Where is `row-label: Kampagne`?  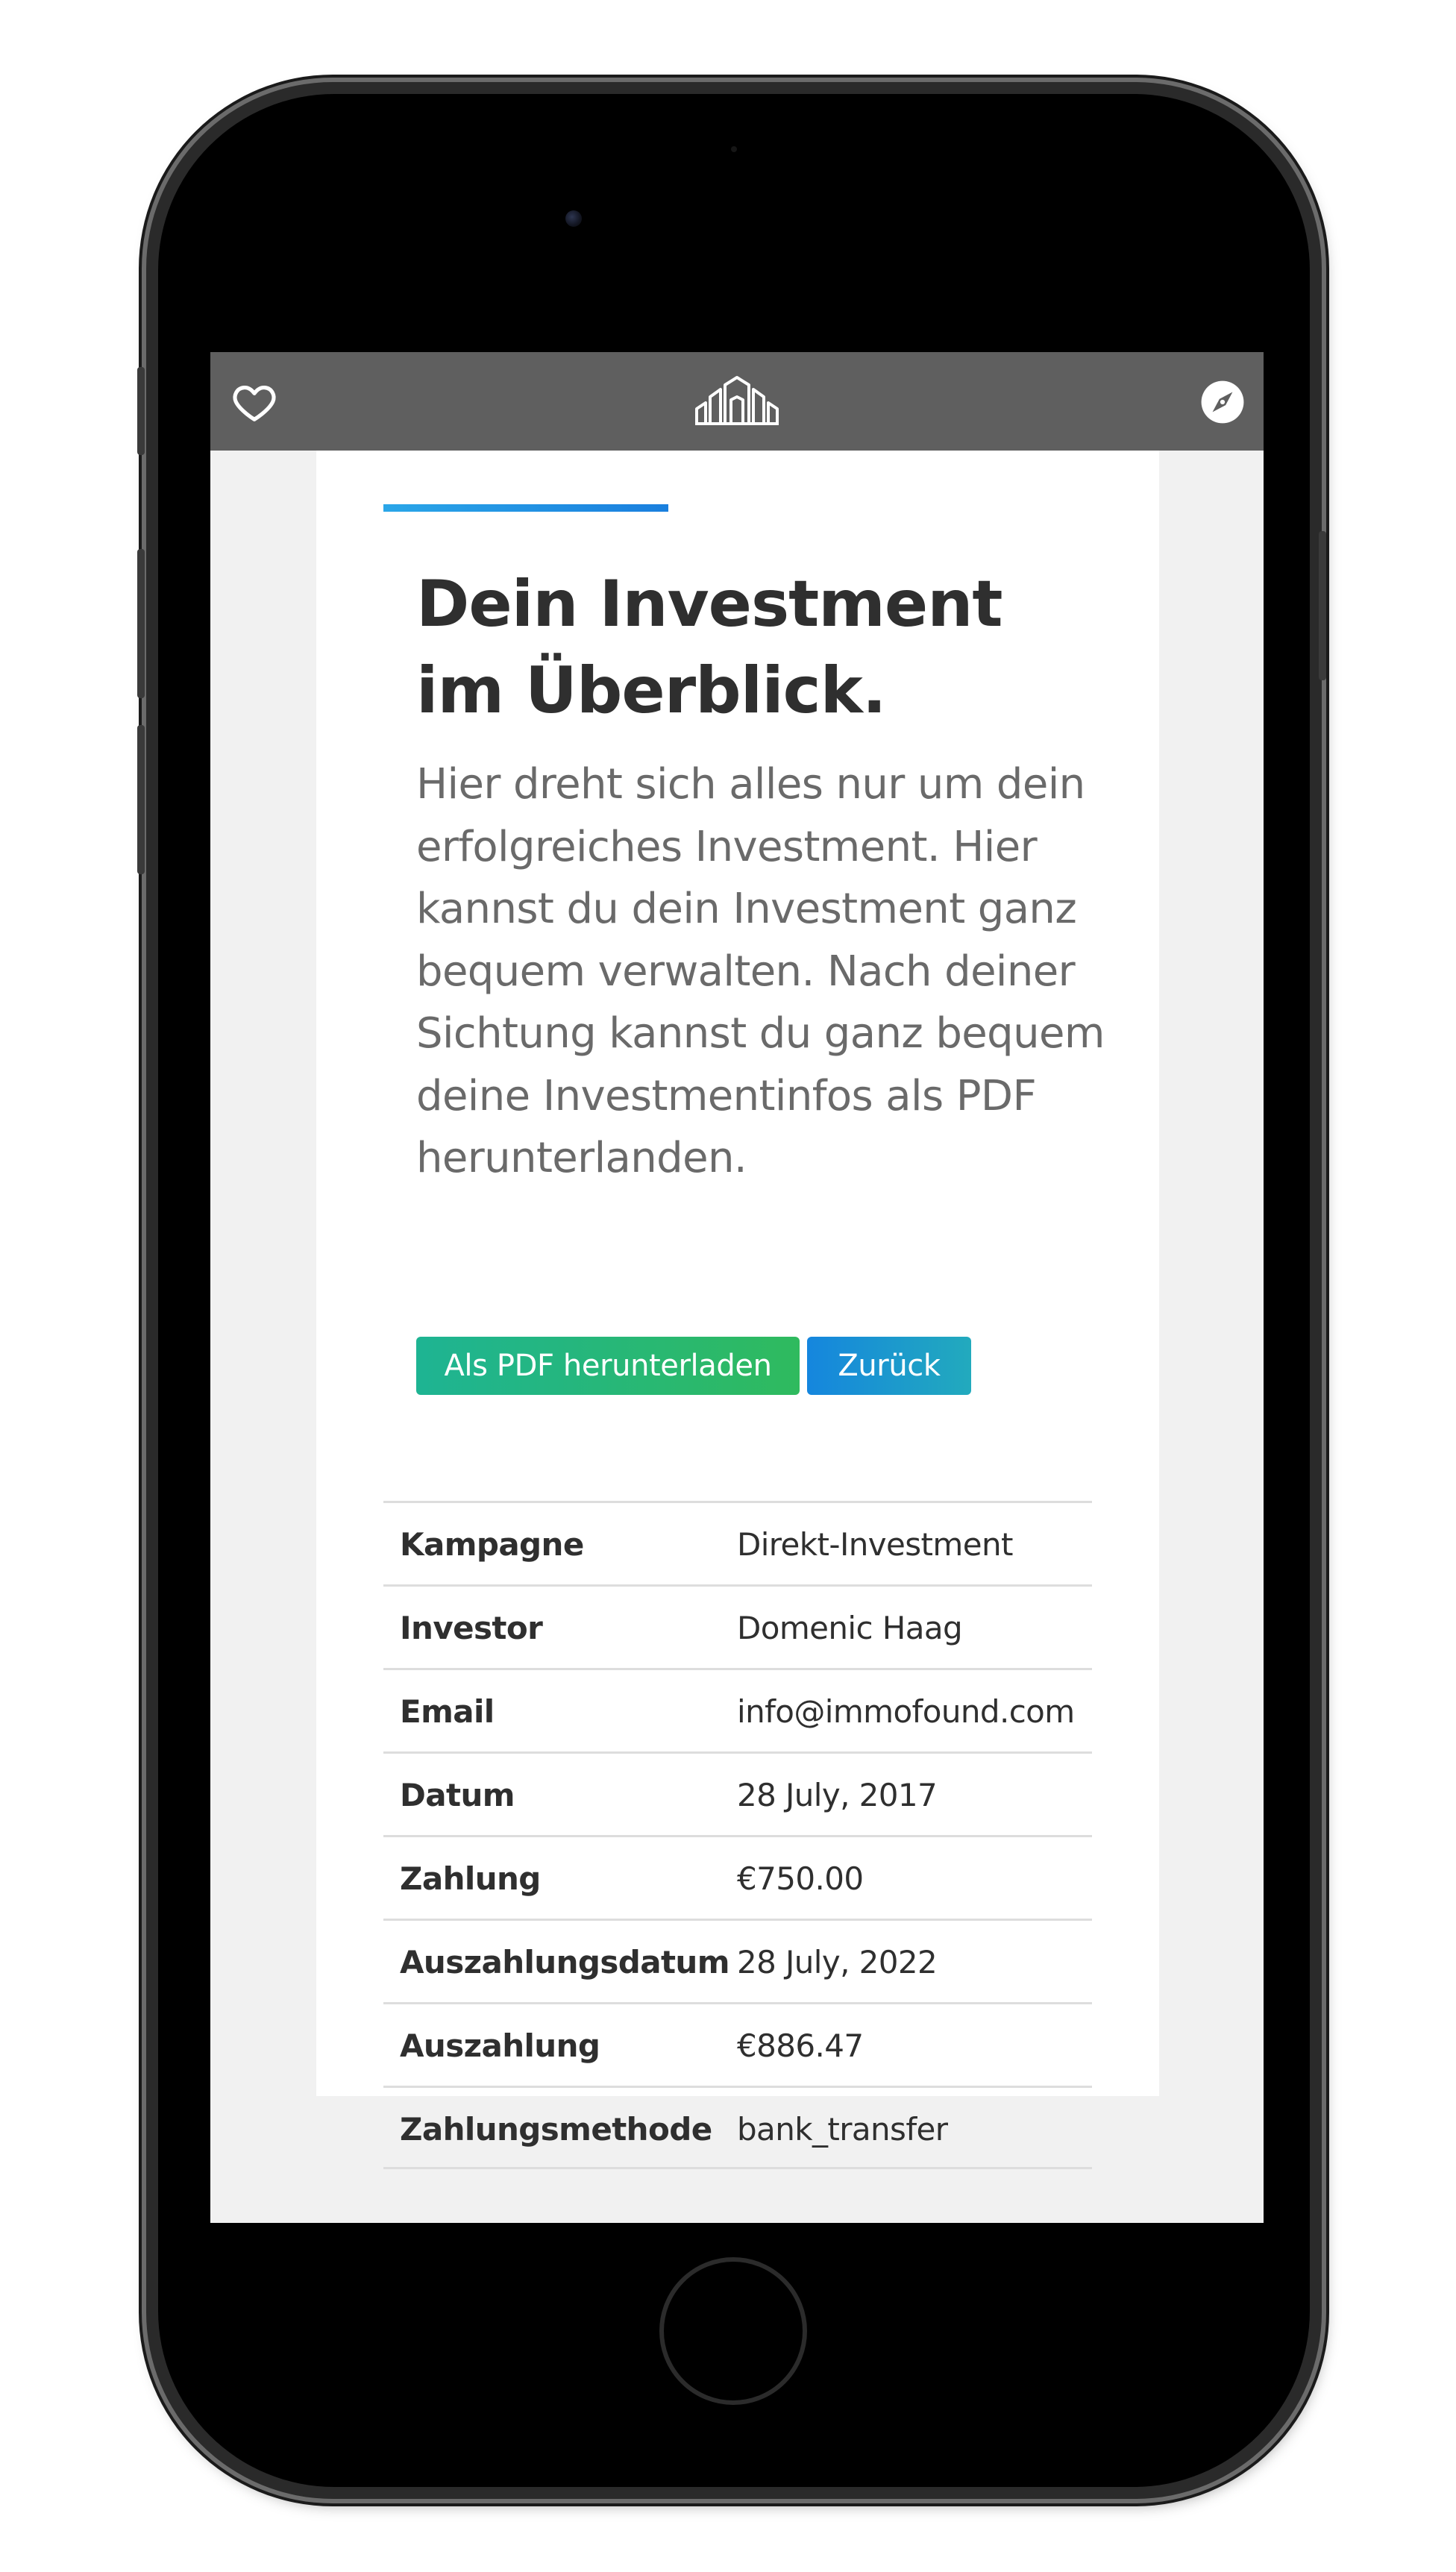 row-label: Kampagne is located at coordinates (492, 1544).